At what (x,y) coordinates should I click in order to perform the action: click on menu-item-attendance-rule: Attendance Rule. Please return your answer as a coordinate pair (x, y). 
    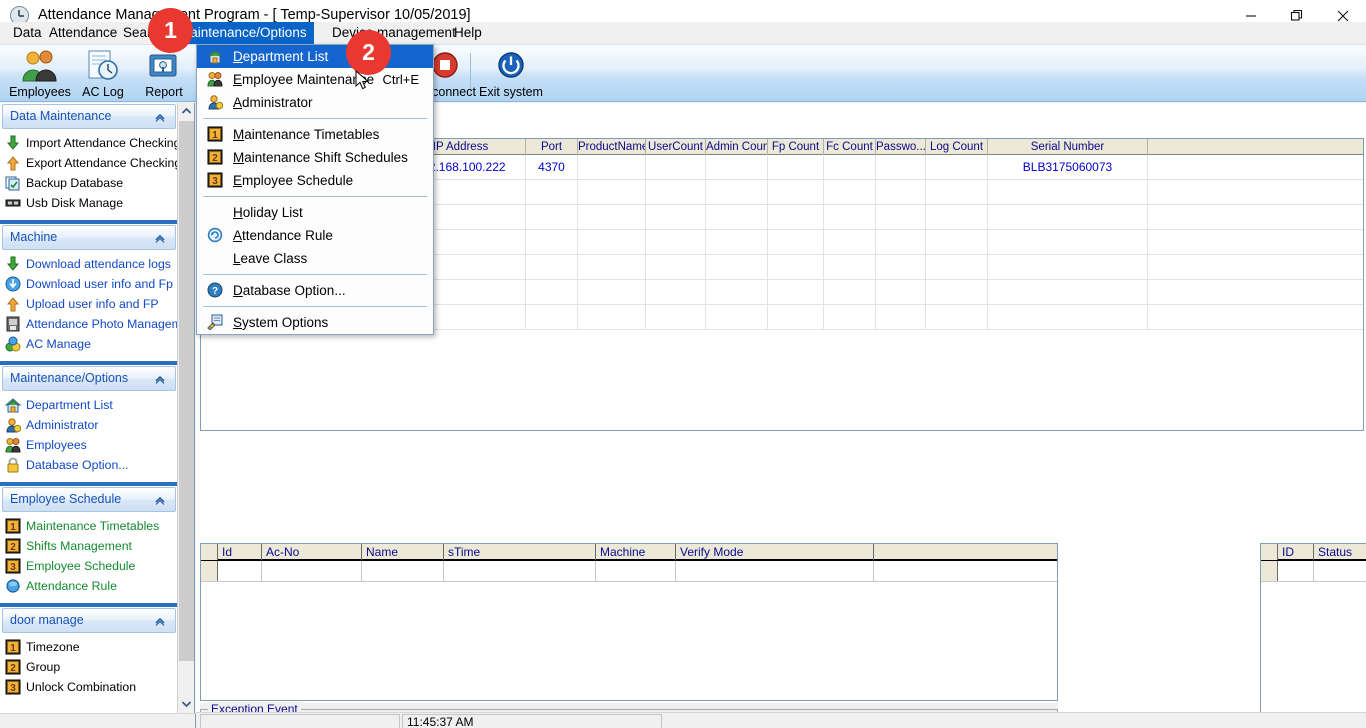
    Looking at the image, I should click on (315, 235).